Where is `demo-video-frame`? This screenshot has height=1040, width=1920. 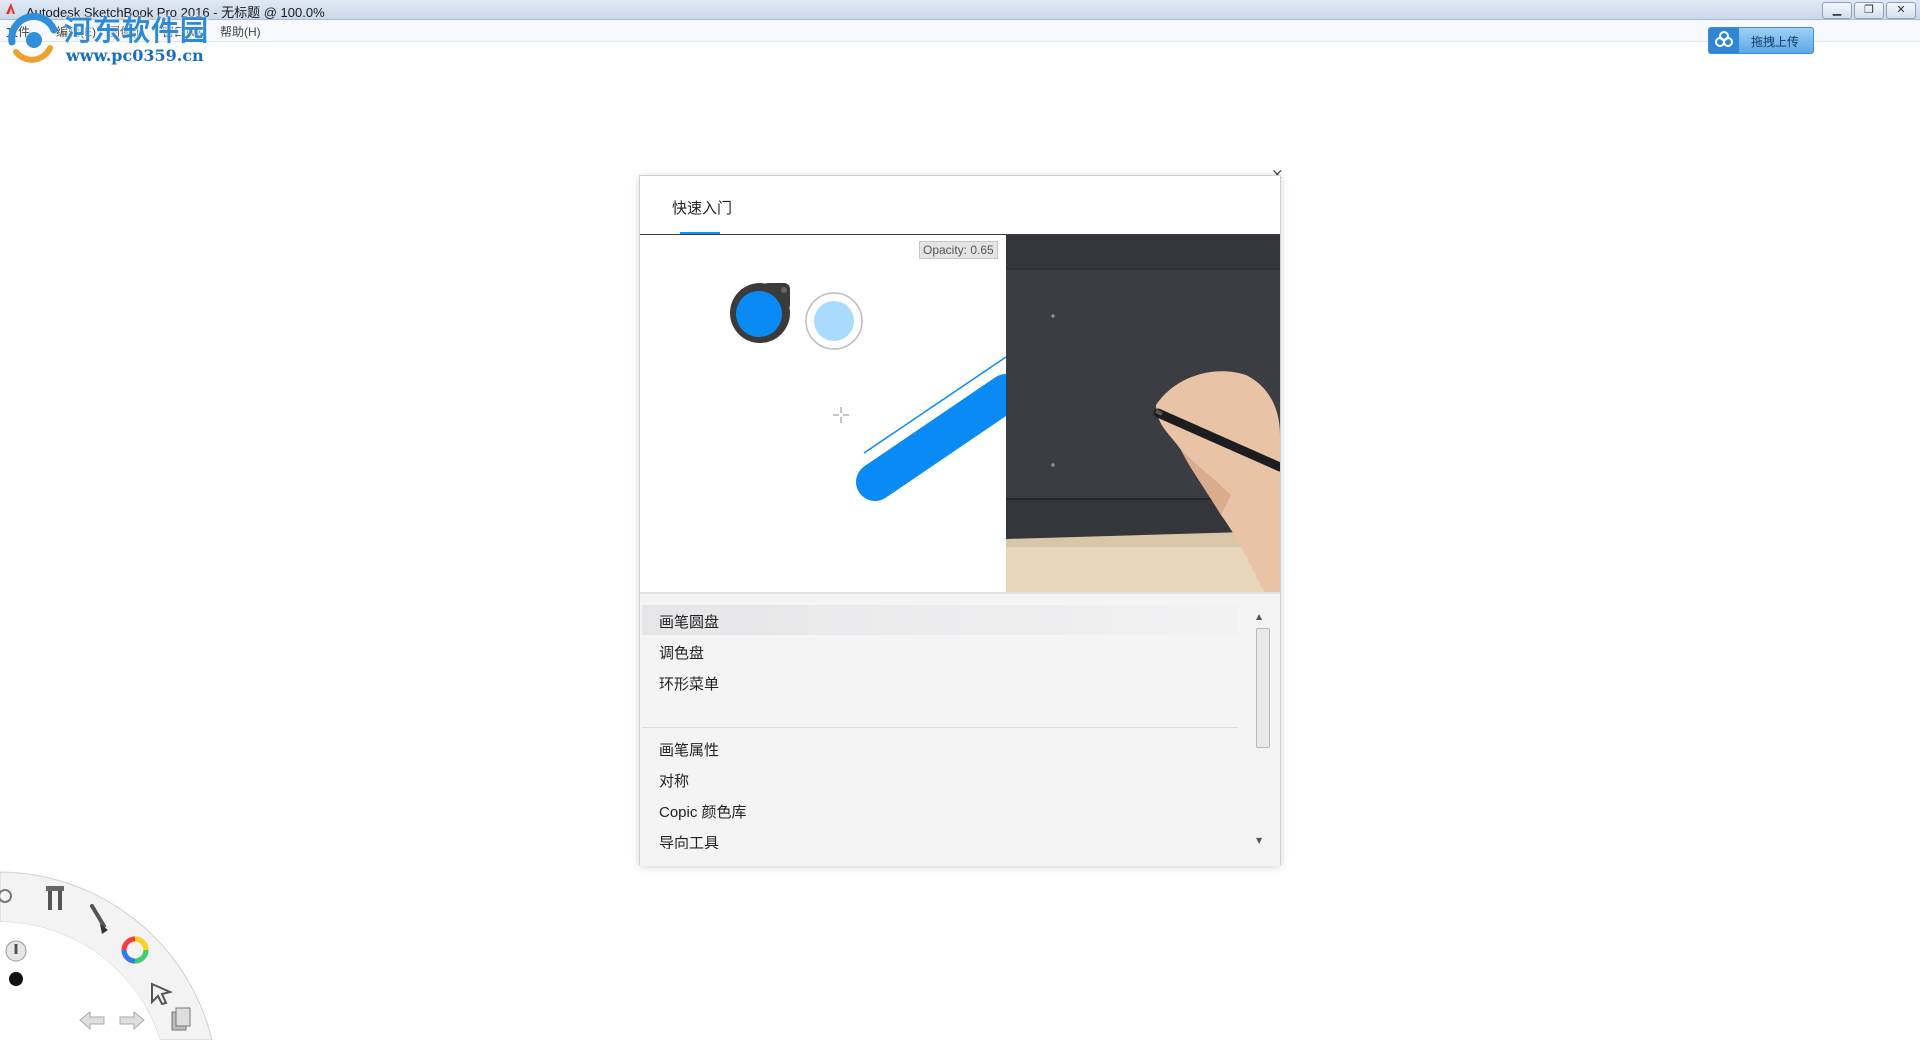 demo-video-frame is located at coordinates (1143, 413).